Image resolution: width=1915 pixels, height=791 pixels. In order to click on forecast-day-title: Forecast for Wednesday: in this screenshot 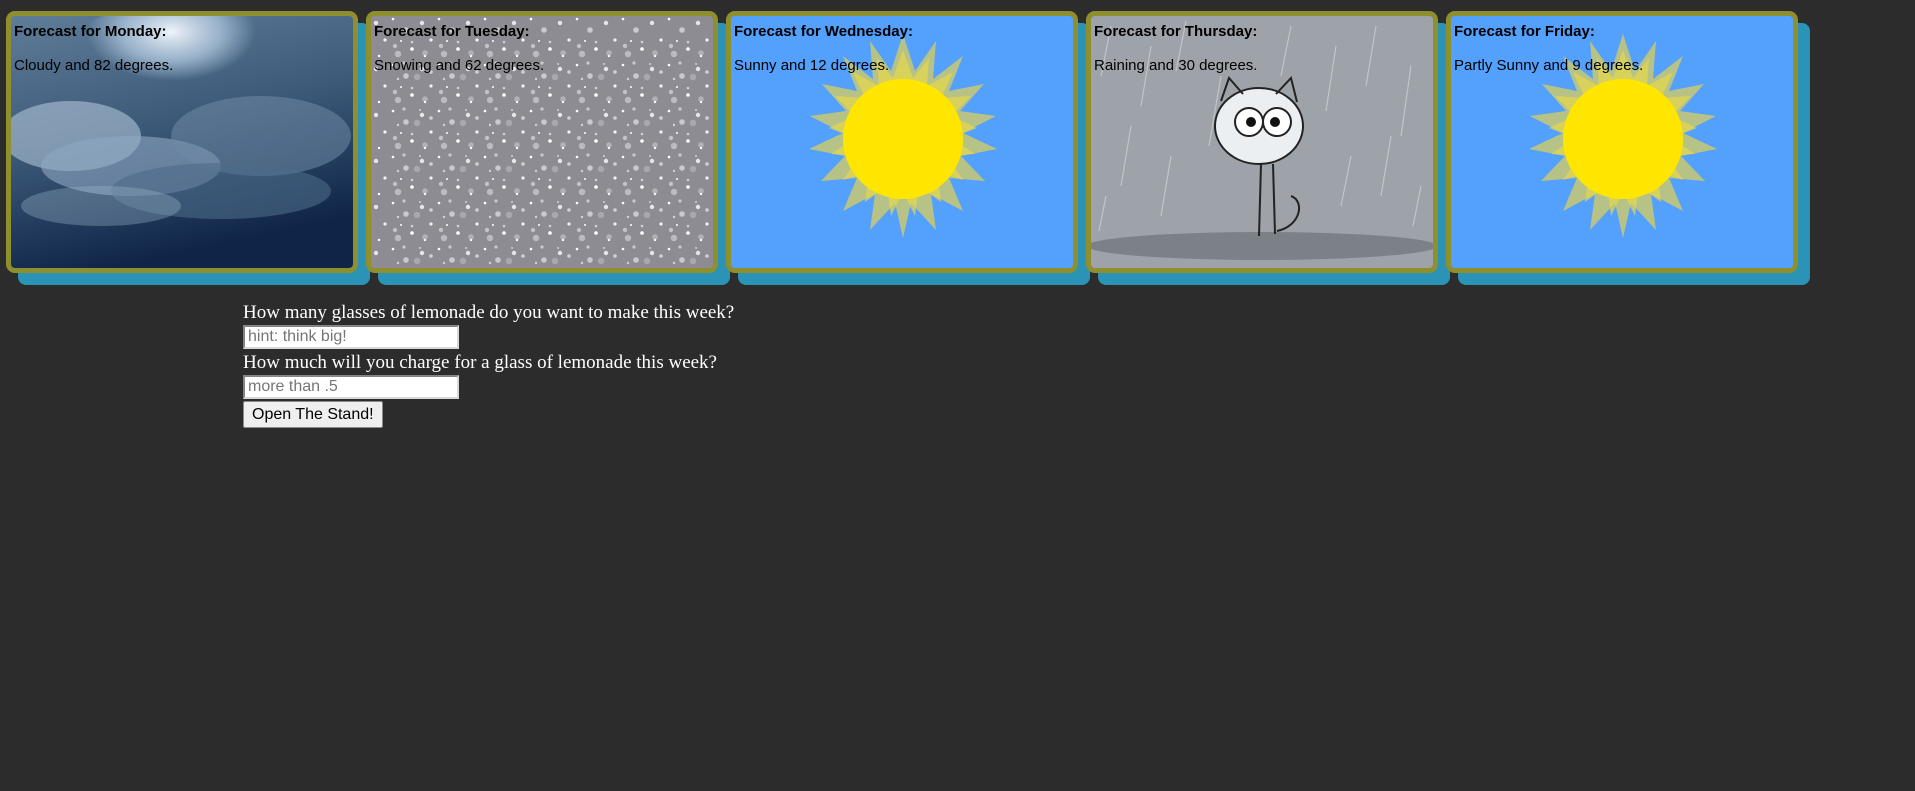, I will do `click(823, 31)`.